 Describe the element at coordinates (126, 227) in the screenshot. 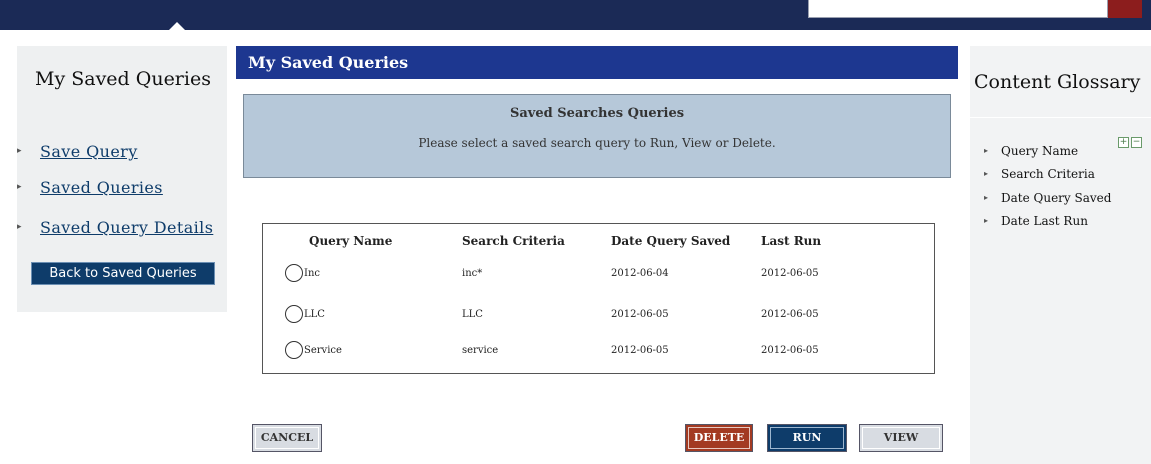

I see `sidebar-link-label: Saved Query Details` at that location.